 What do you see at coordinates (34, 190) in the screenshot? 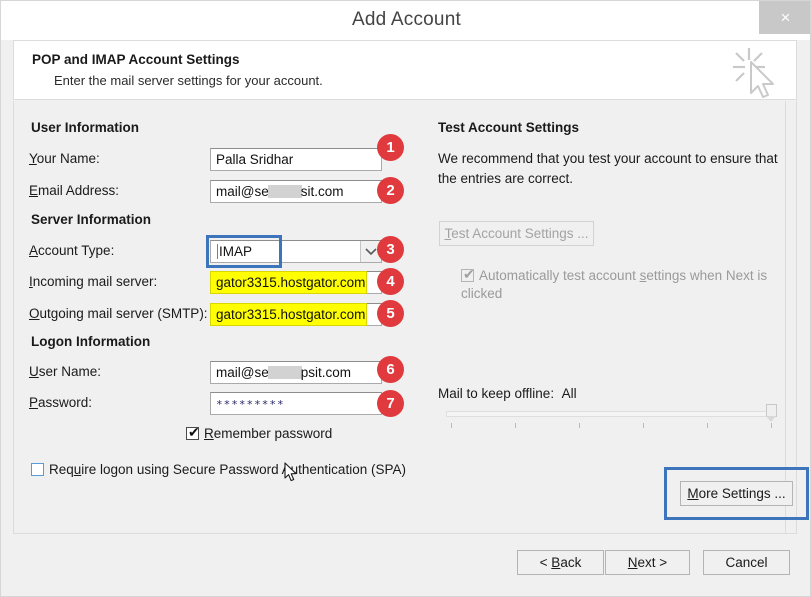
I see `accel-e: E` at bounding box center [34, 190].